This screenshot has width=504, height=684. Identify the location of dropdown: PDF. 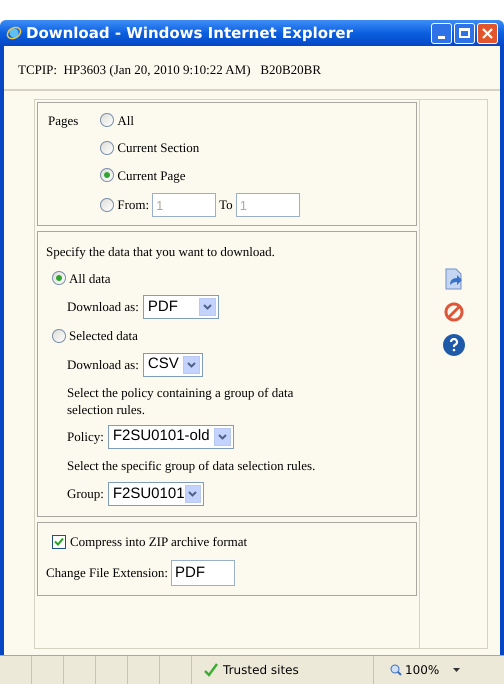
(180, 307).